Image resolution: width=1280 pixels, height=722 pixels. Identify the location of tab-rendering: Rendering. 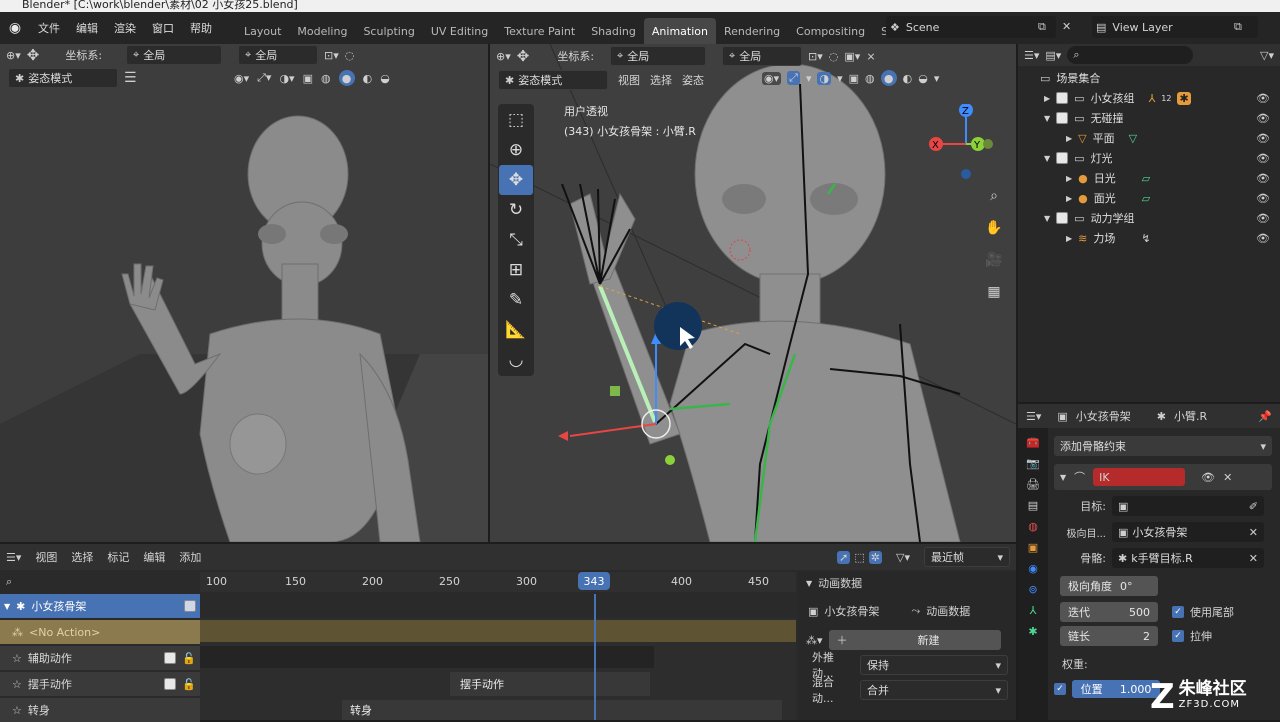
(752, 31).